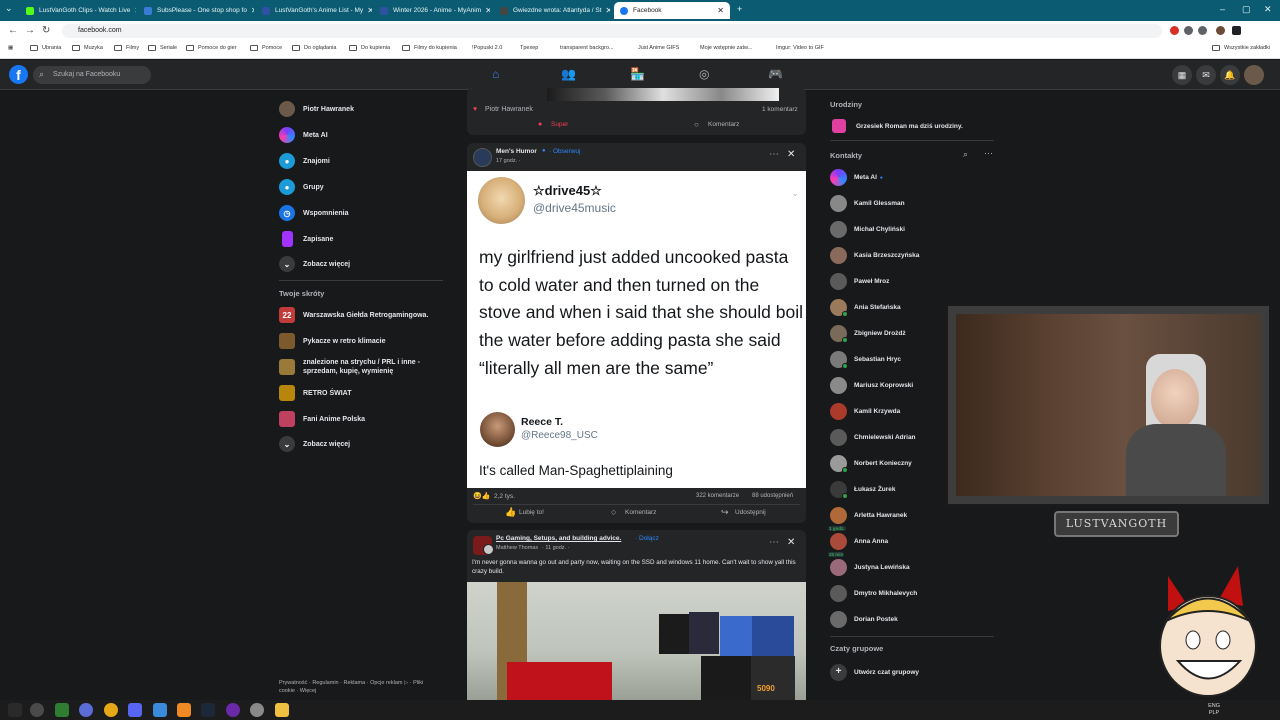 This screenshot has width=1280, height=720. Describe the element at coordinates (162, 48) in the screenshot. I see `bookmark-folder: Seriale` at that location.